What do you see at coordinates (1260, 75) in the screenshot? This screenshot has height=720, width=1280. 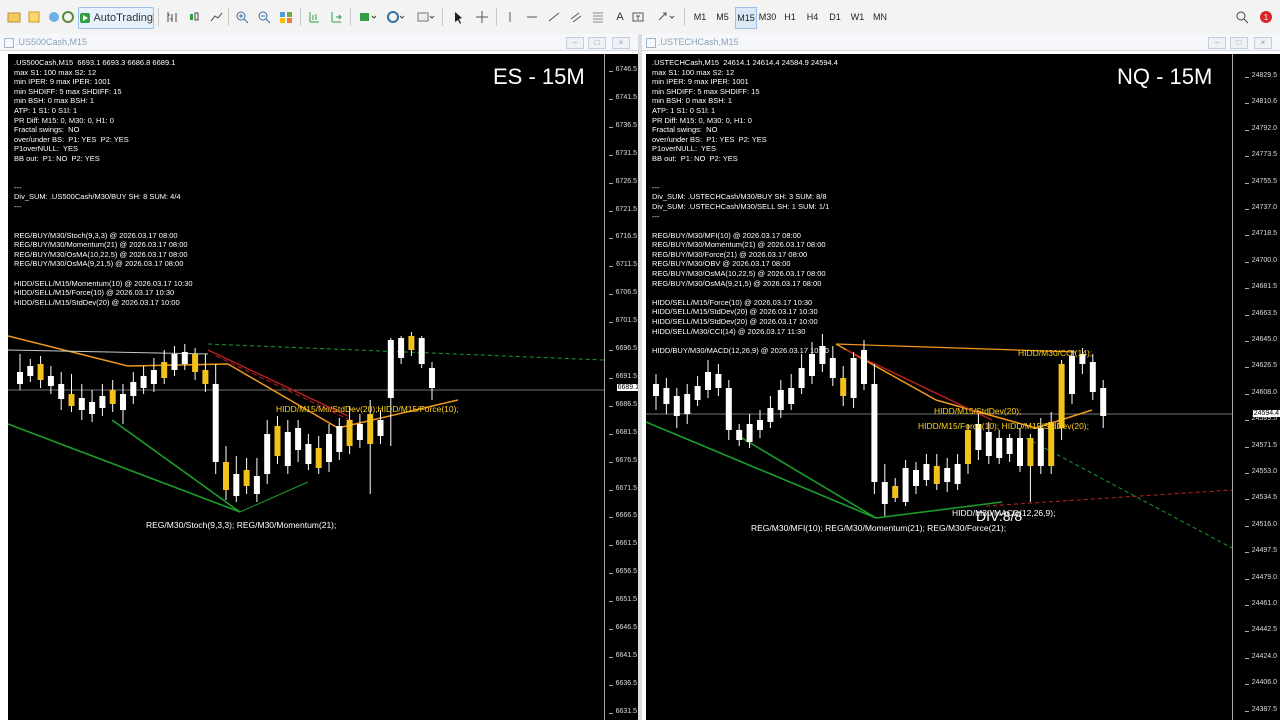 I see `price-tick-label: 24829.5` at bounding box center [1260, 75].